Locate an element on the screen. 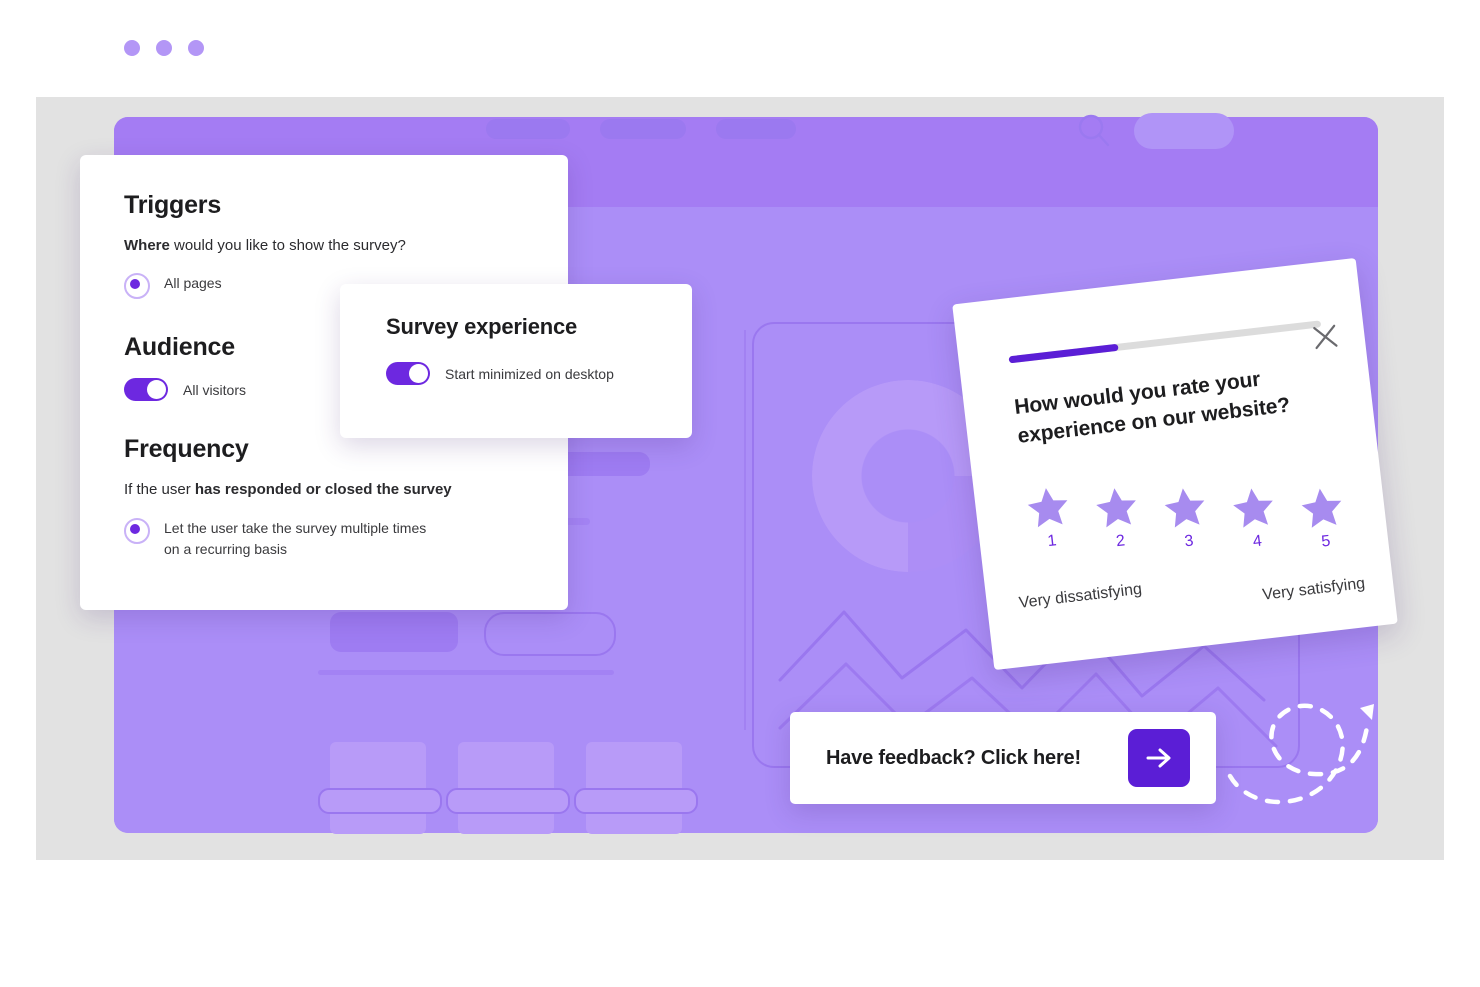  survey-progress-bar is located at coordinates (1165, 342).